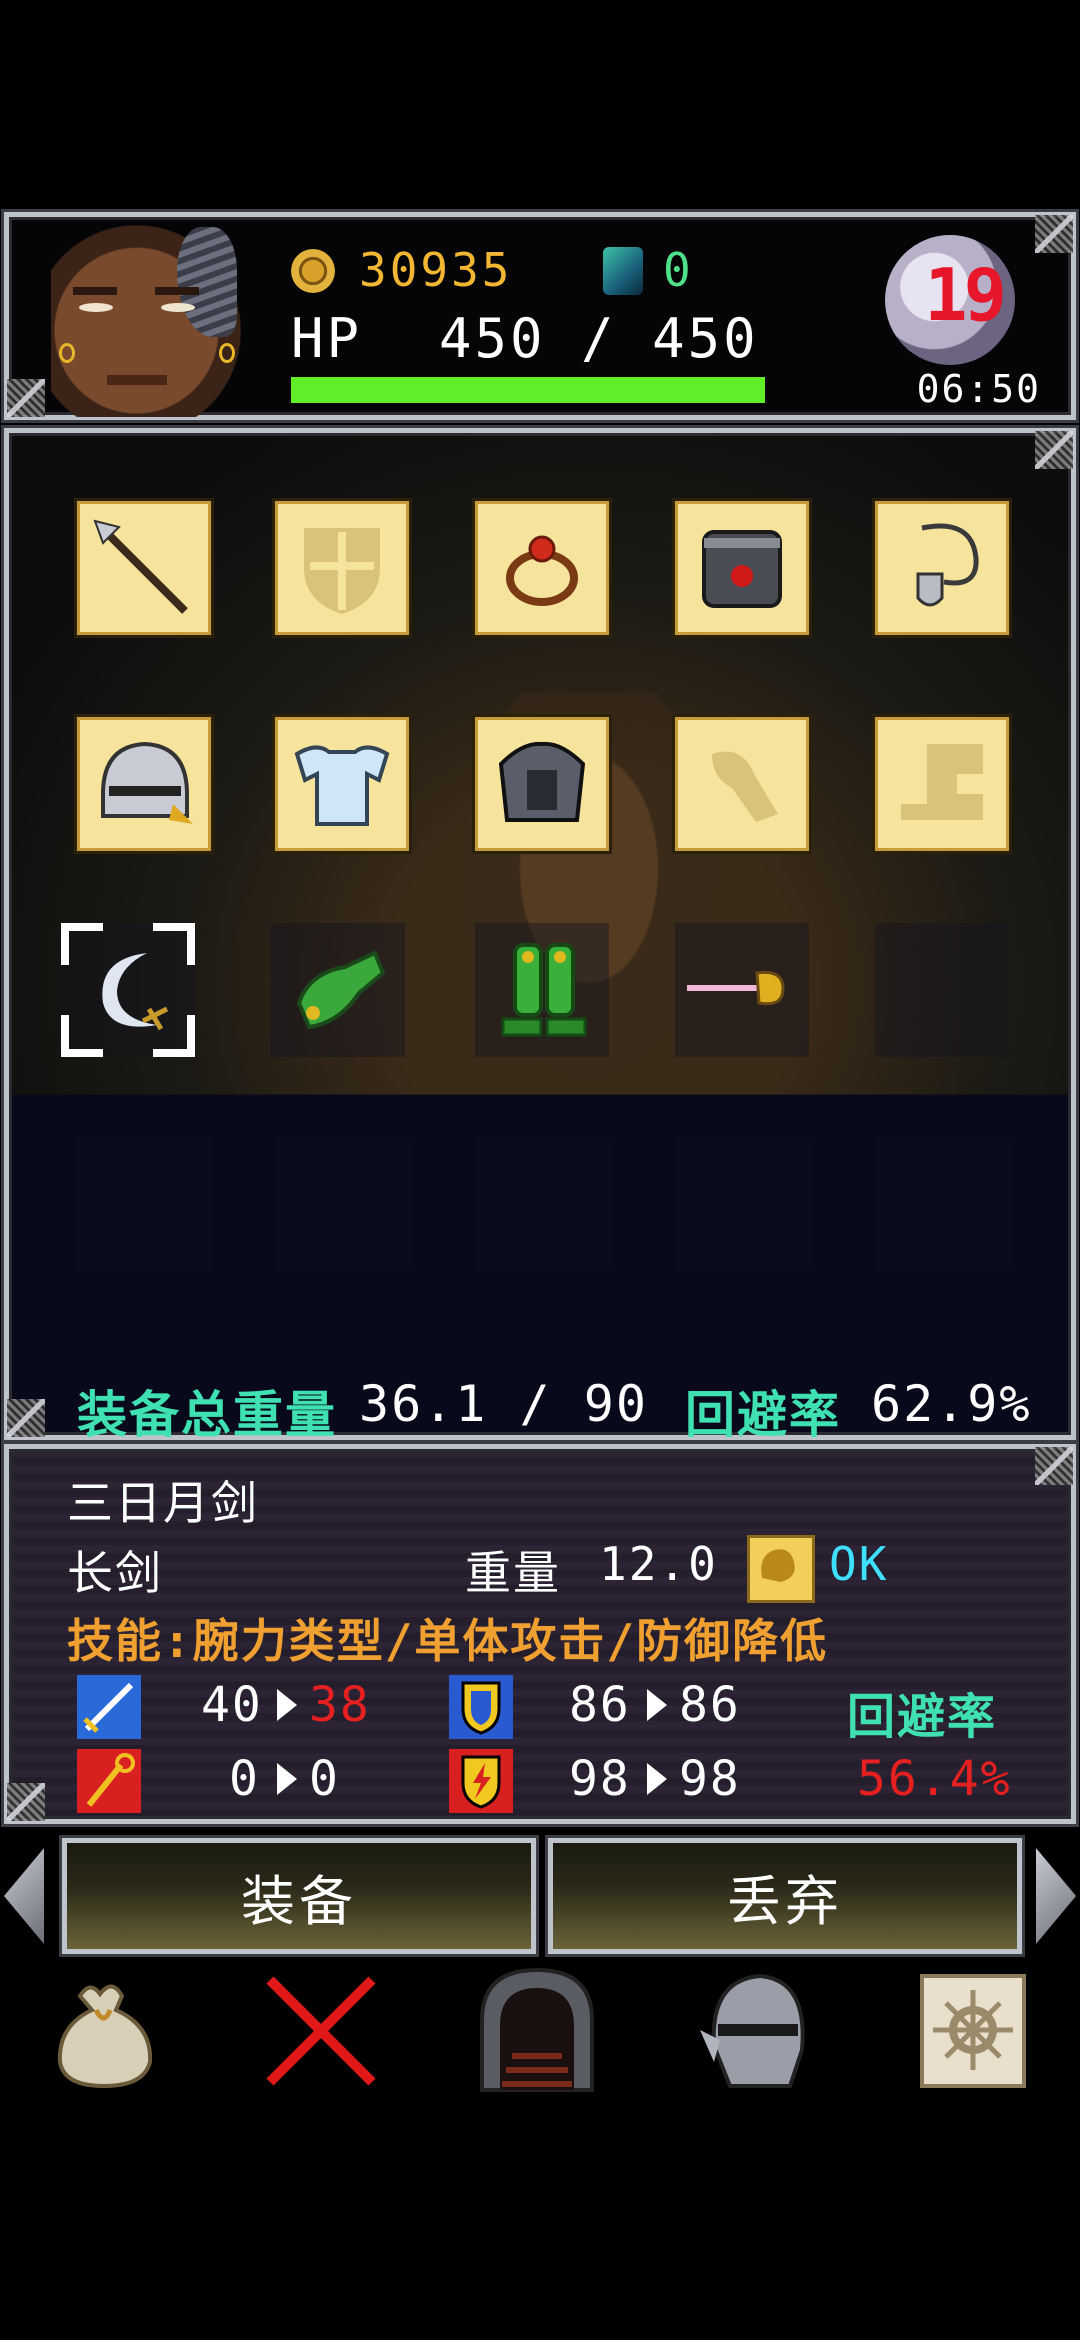  What do you see at coordinates (736, 988) in the screenshot?
I see `rapier-icon` at bounding box center [736, 988].